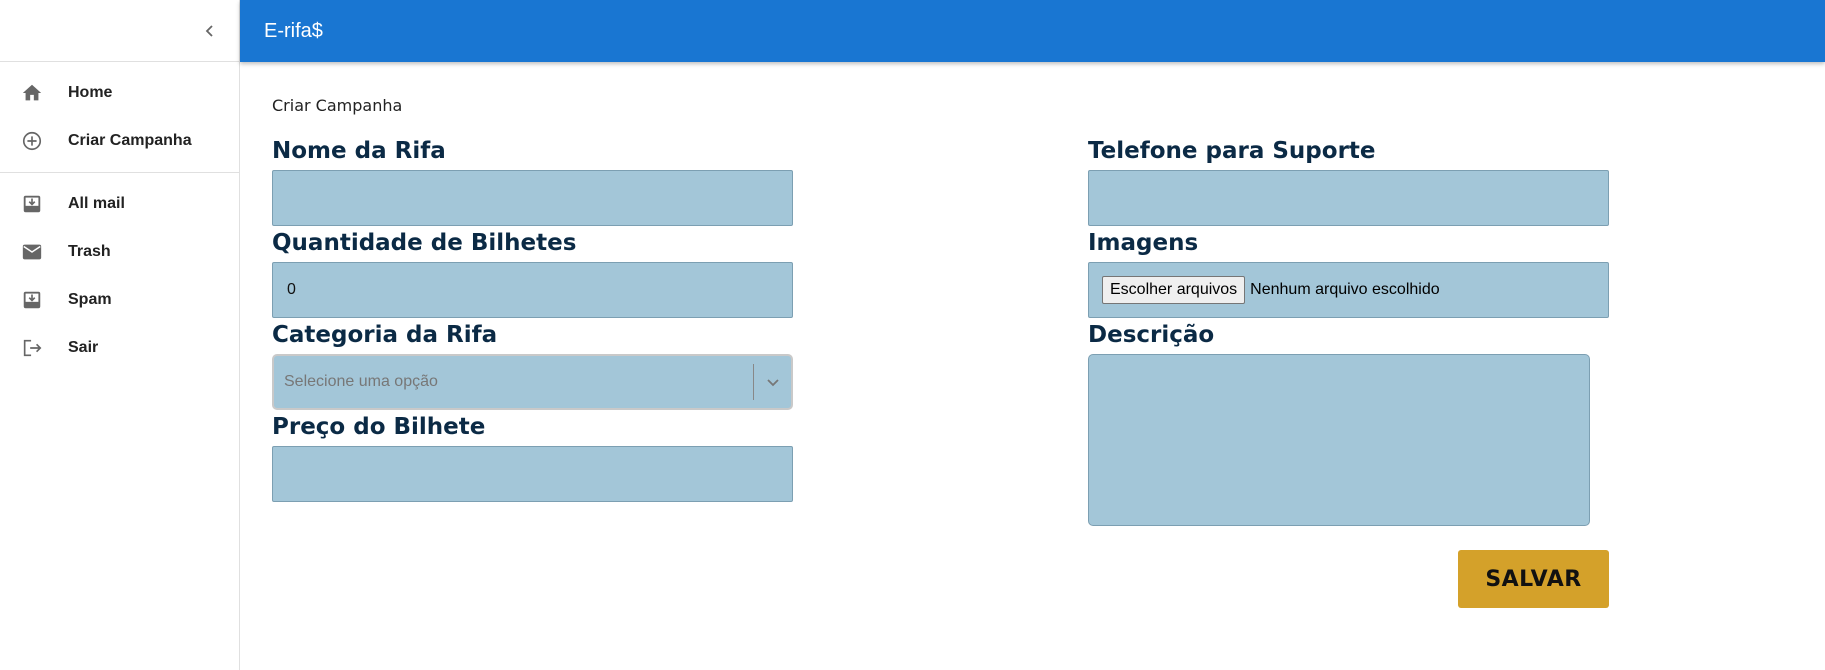 The image size is (1825, 670). What do you see at coordinates (89, 251) in the screenshot?
I see `sidebar-item-label: Trash` at bounding box center [89, 251].